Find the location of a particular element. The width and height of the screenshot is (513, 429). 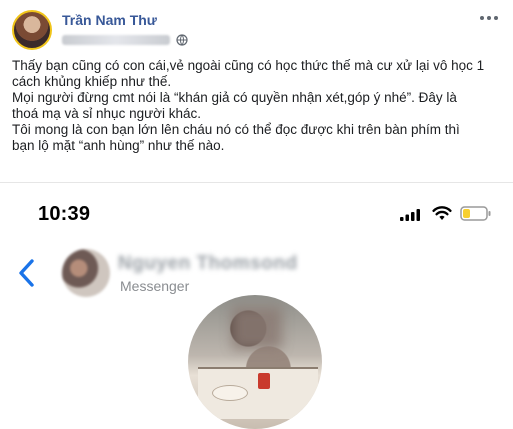

author-name: Trần Nam Thư is located at coordinates (109, 20).